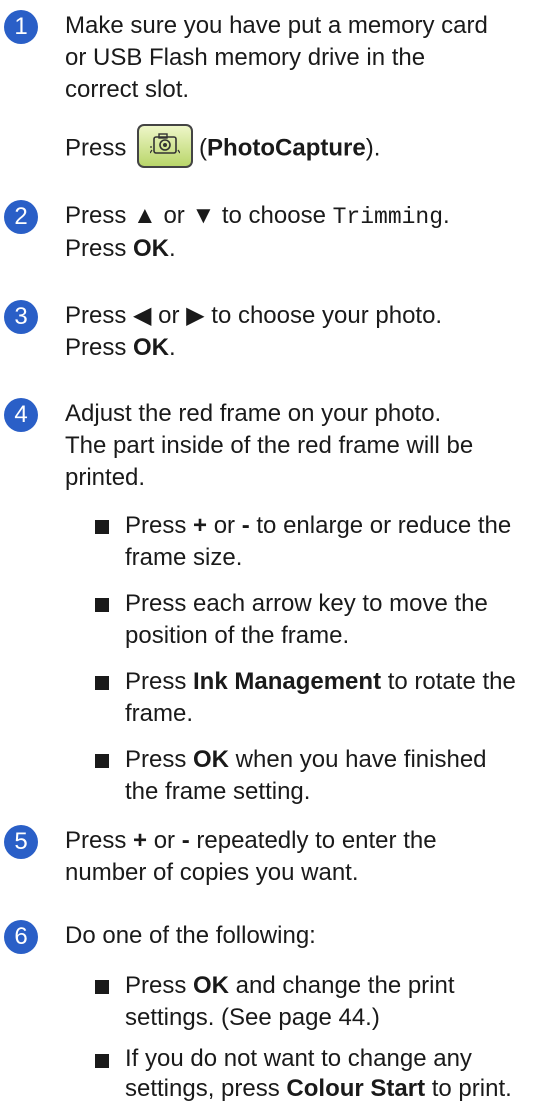  Describe the element at coordinates (295, 147) in the screenshot. I see `press-photocapture-line: Press (PhotoCapture).` at that location.